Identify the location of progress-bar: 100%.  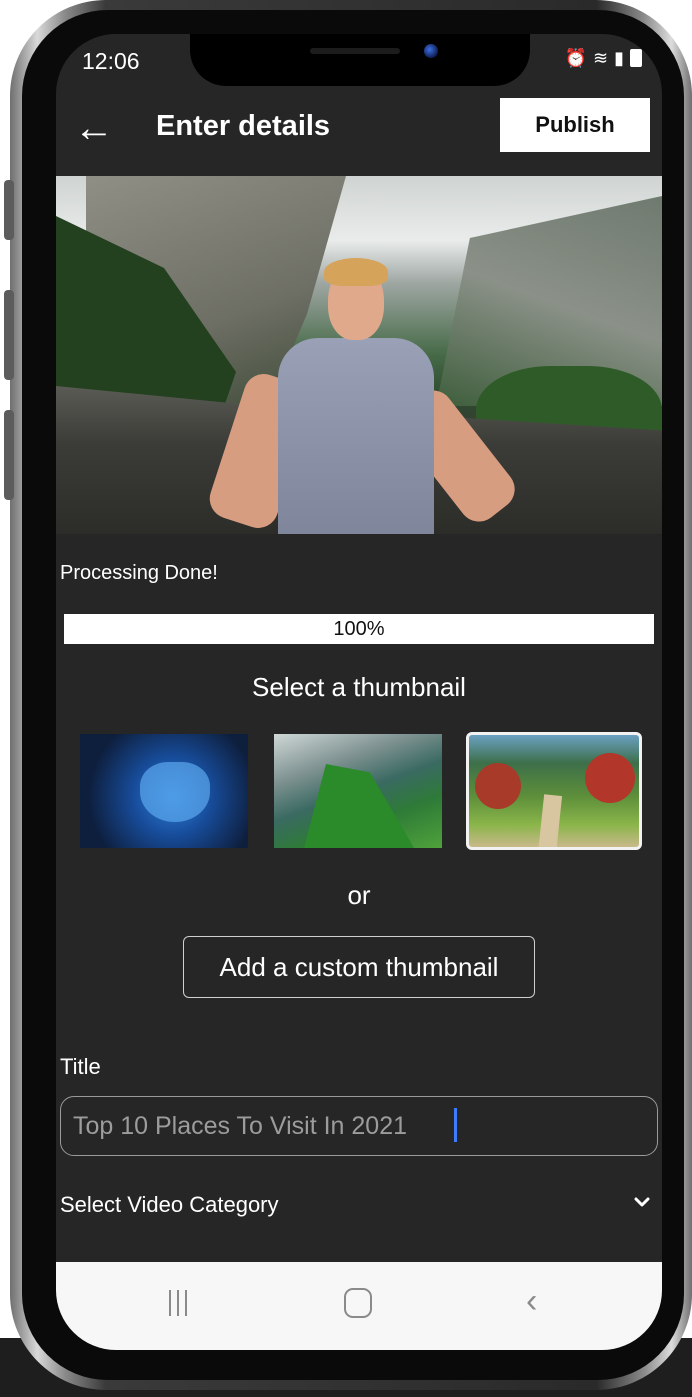
(359, 629).